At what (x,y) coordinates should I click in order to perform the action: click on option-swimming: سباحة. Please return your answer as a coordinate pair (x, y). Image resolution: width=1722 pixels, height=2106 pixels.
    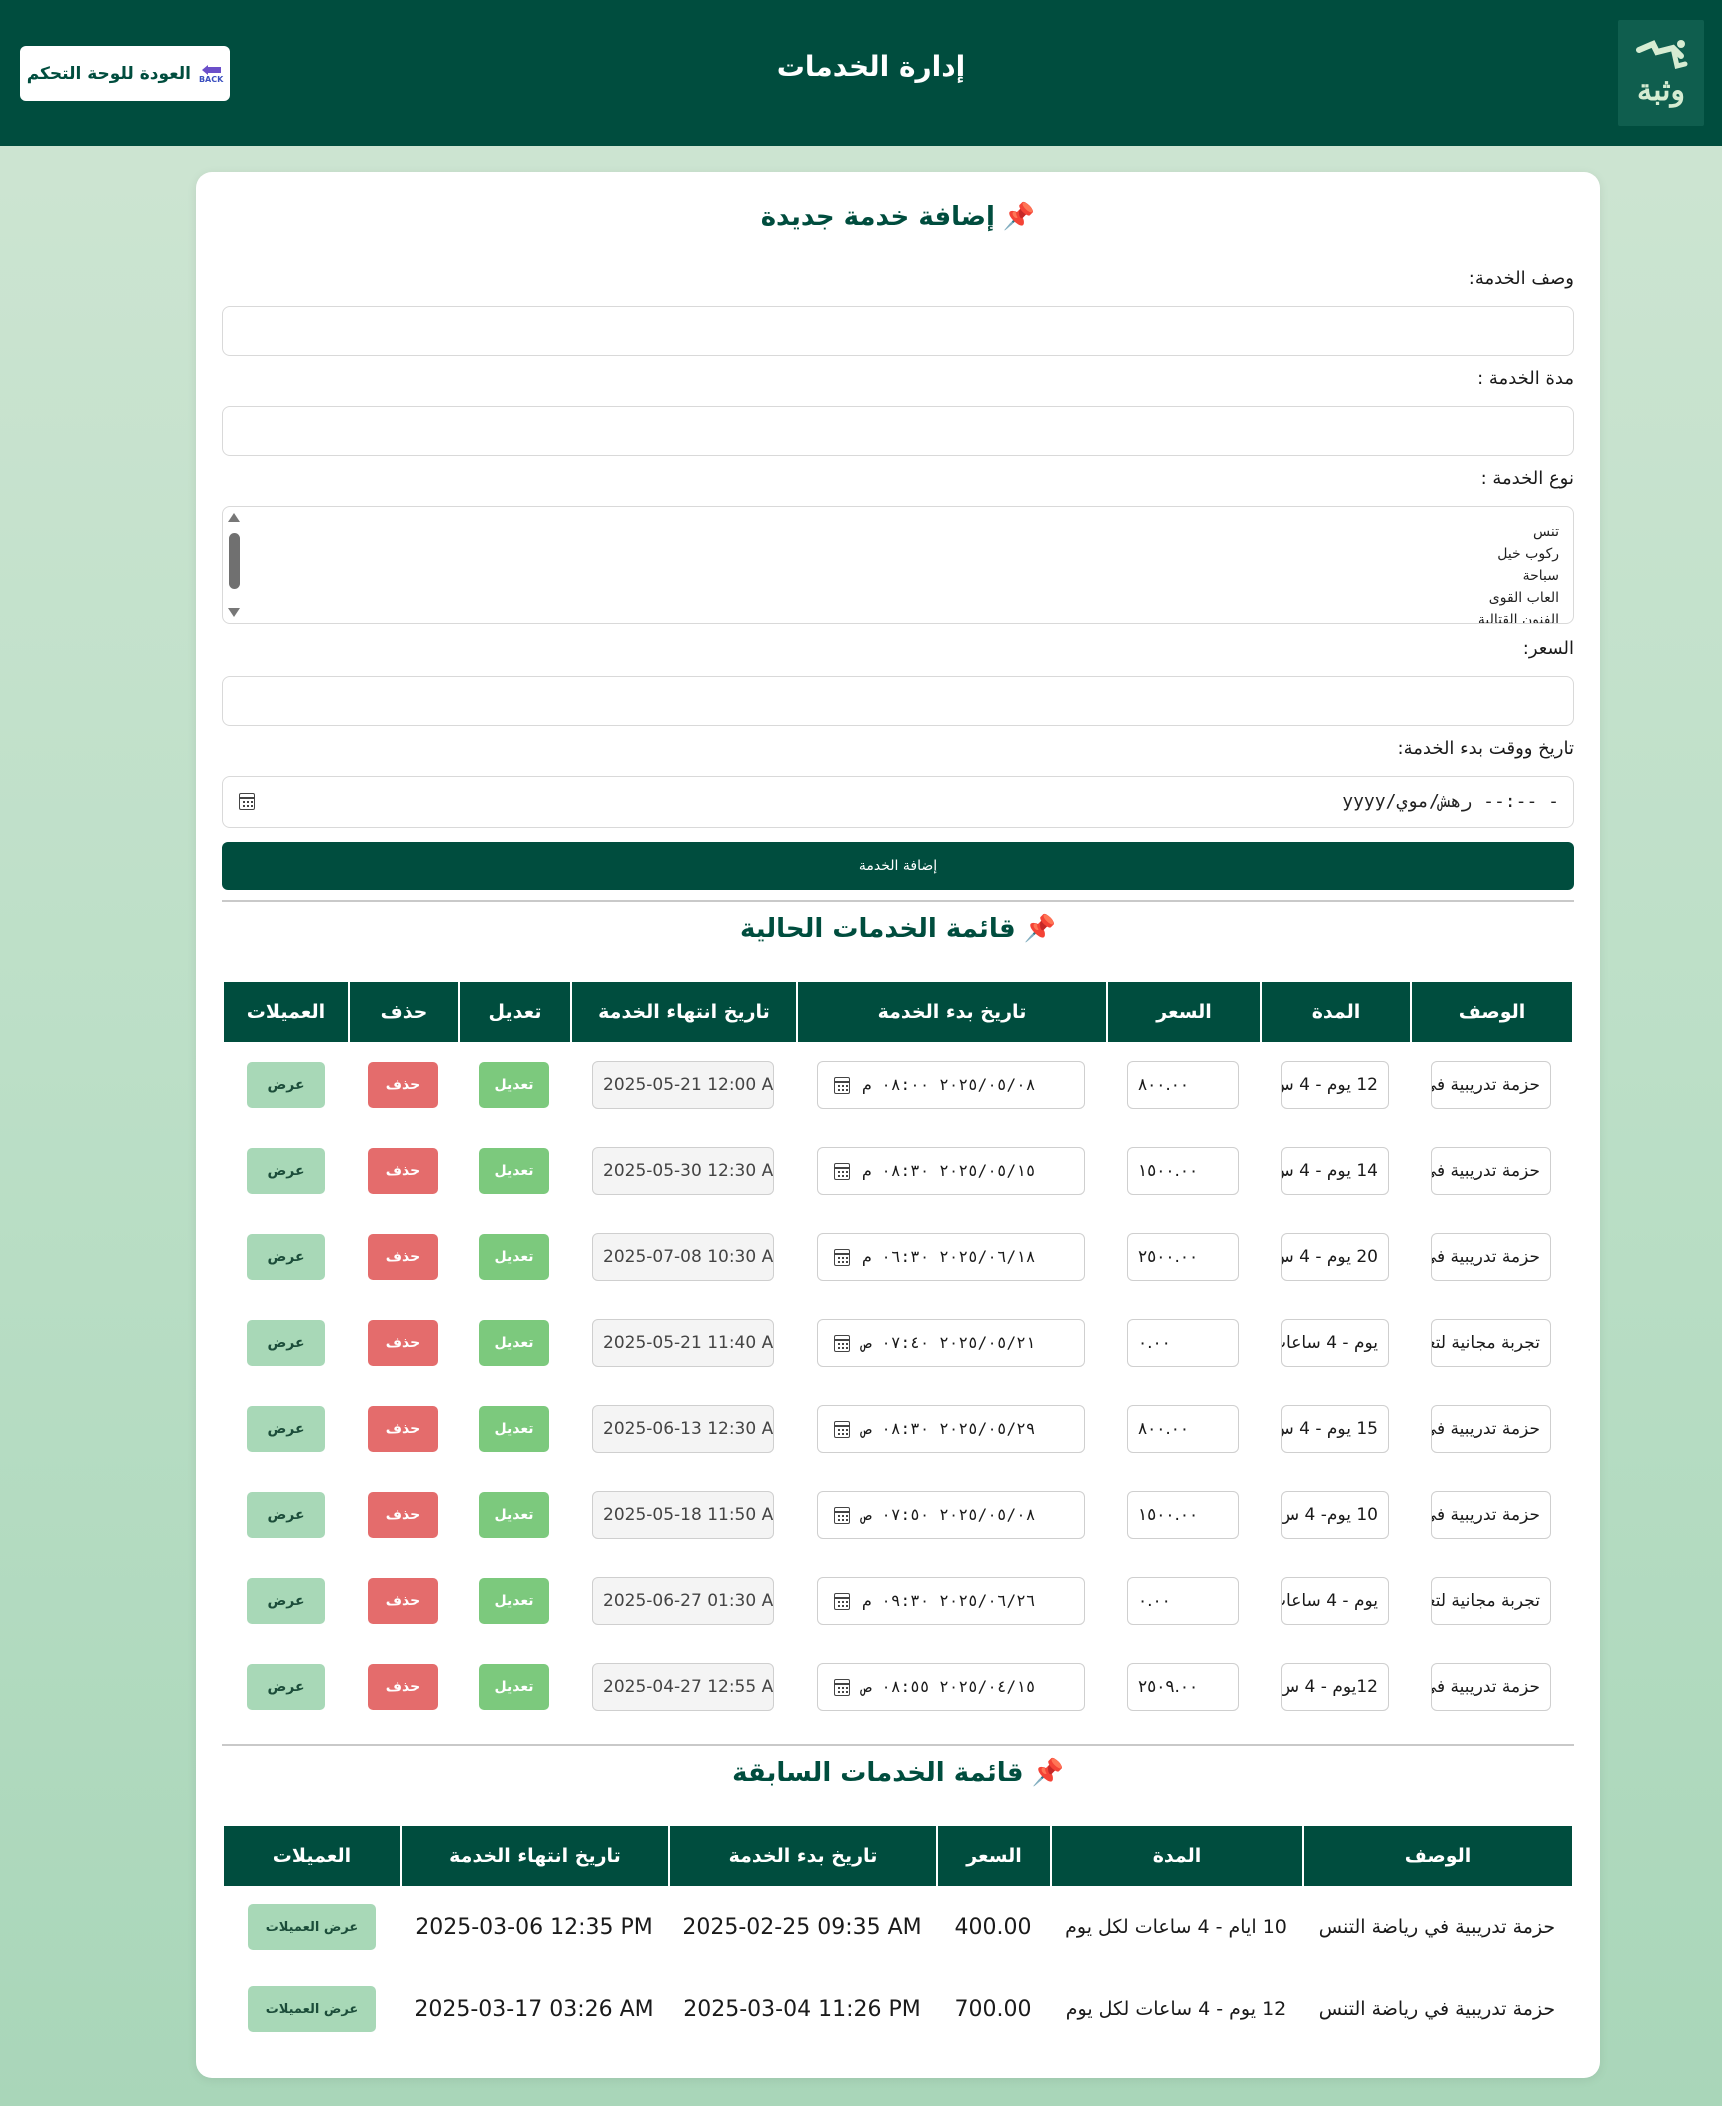
    Looking at the image, I should click on (891, 576).